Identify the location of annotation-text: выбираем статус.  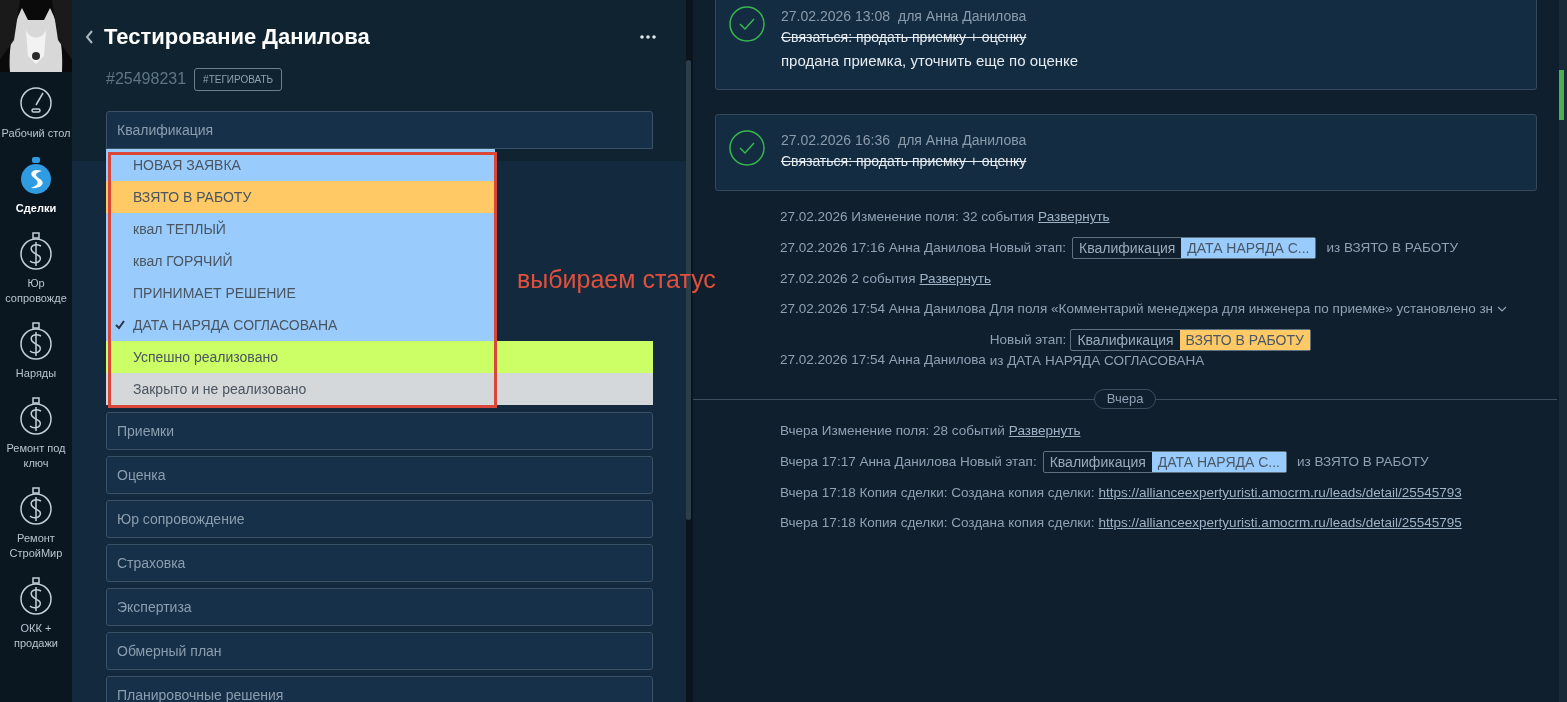
(616, 279).